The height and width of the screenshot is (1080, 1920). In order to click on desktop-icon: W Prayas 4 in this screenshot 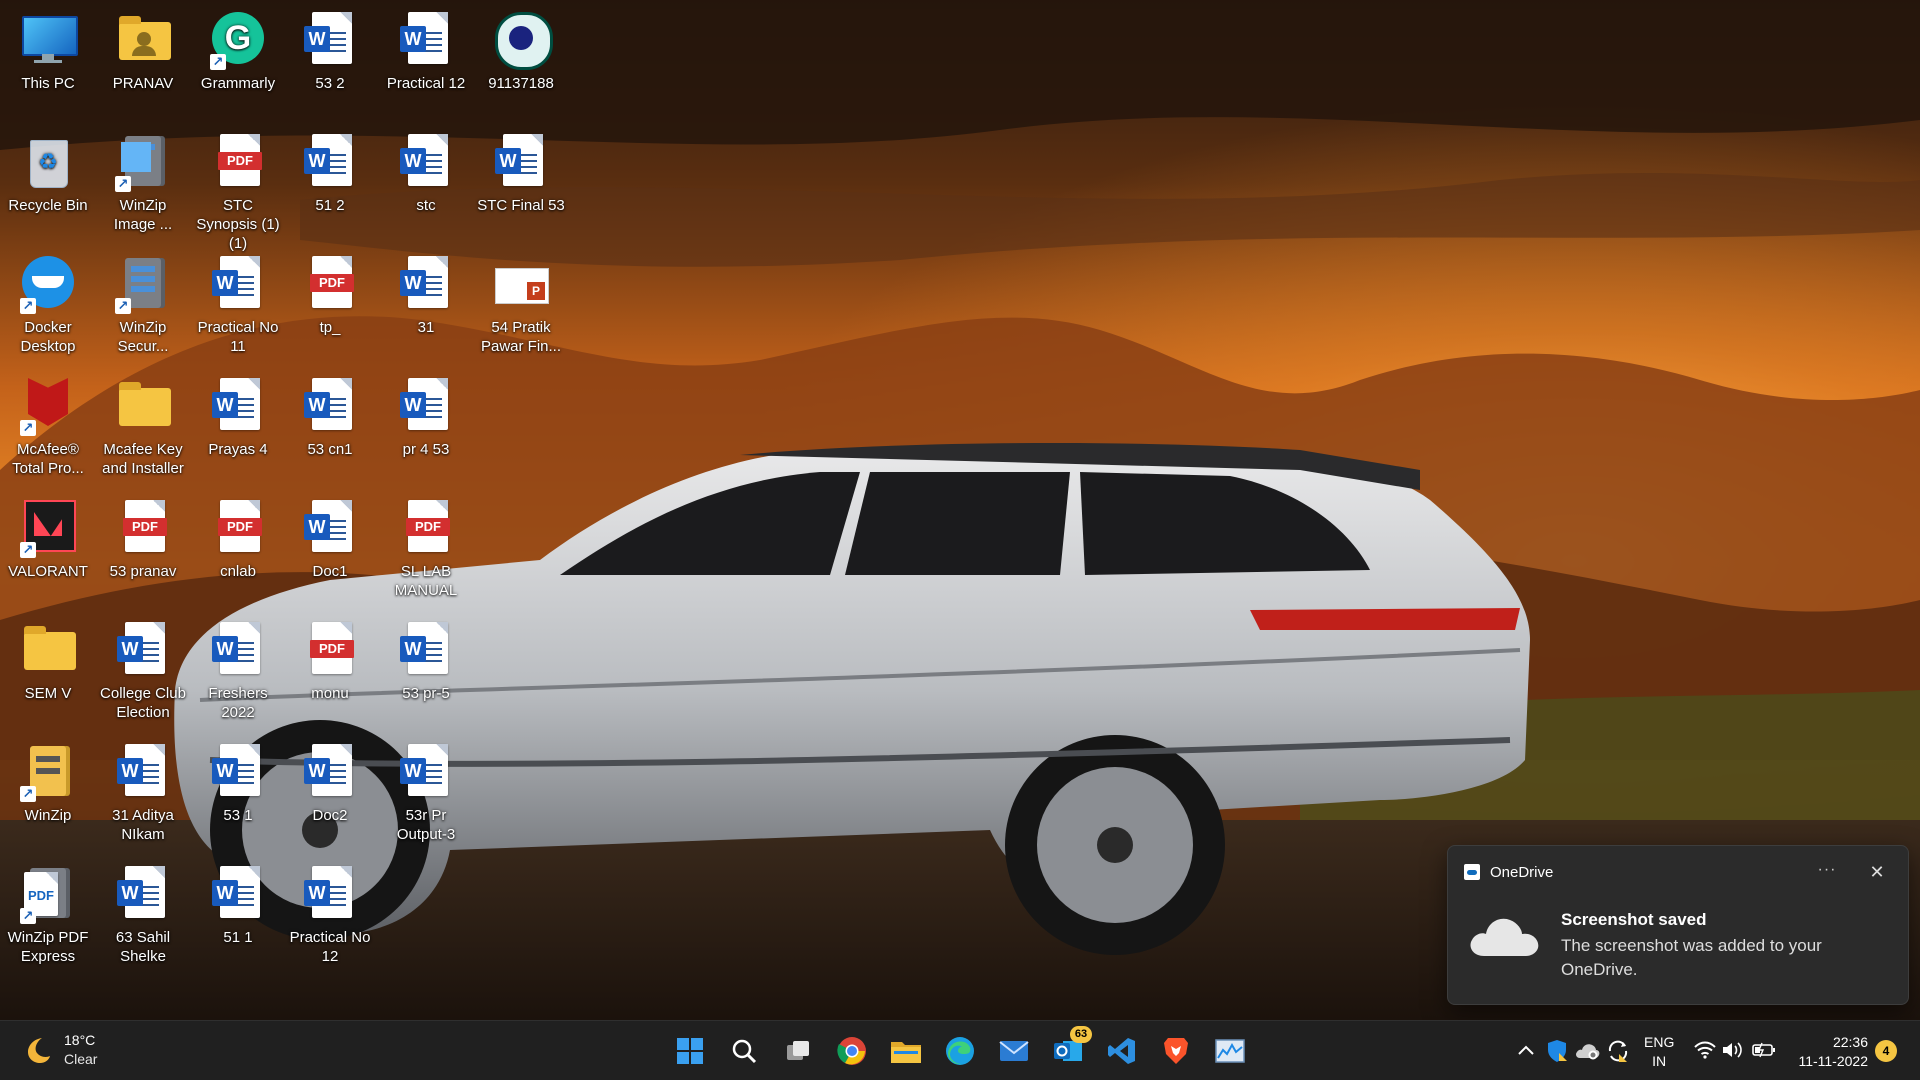, I will do `click(238, 429)`.